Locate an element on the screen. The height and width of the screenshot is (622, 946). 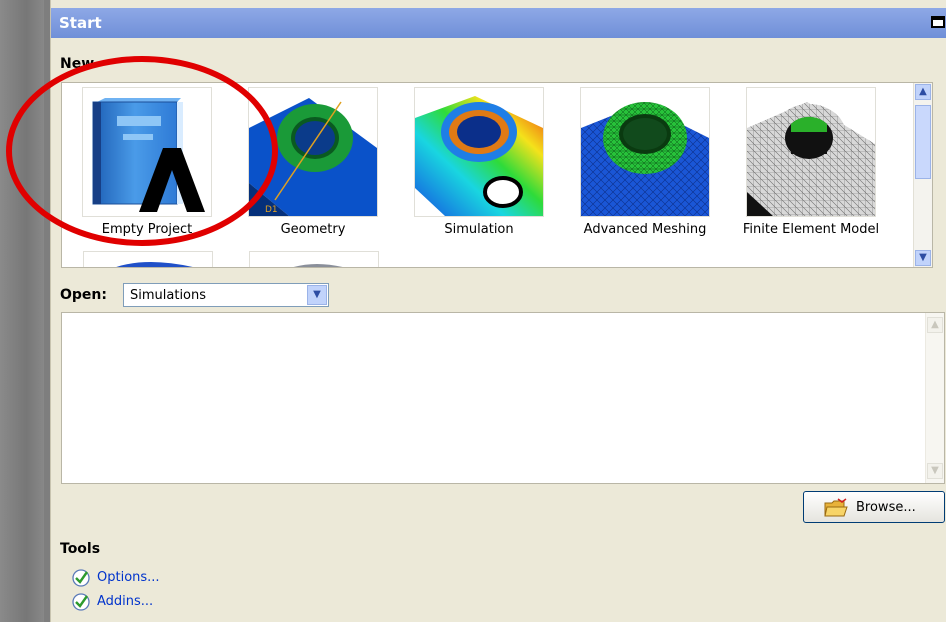
new-list-scrollbar: ▲ ▼ is located at coordinates (922, 175).